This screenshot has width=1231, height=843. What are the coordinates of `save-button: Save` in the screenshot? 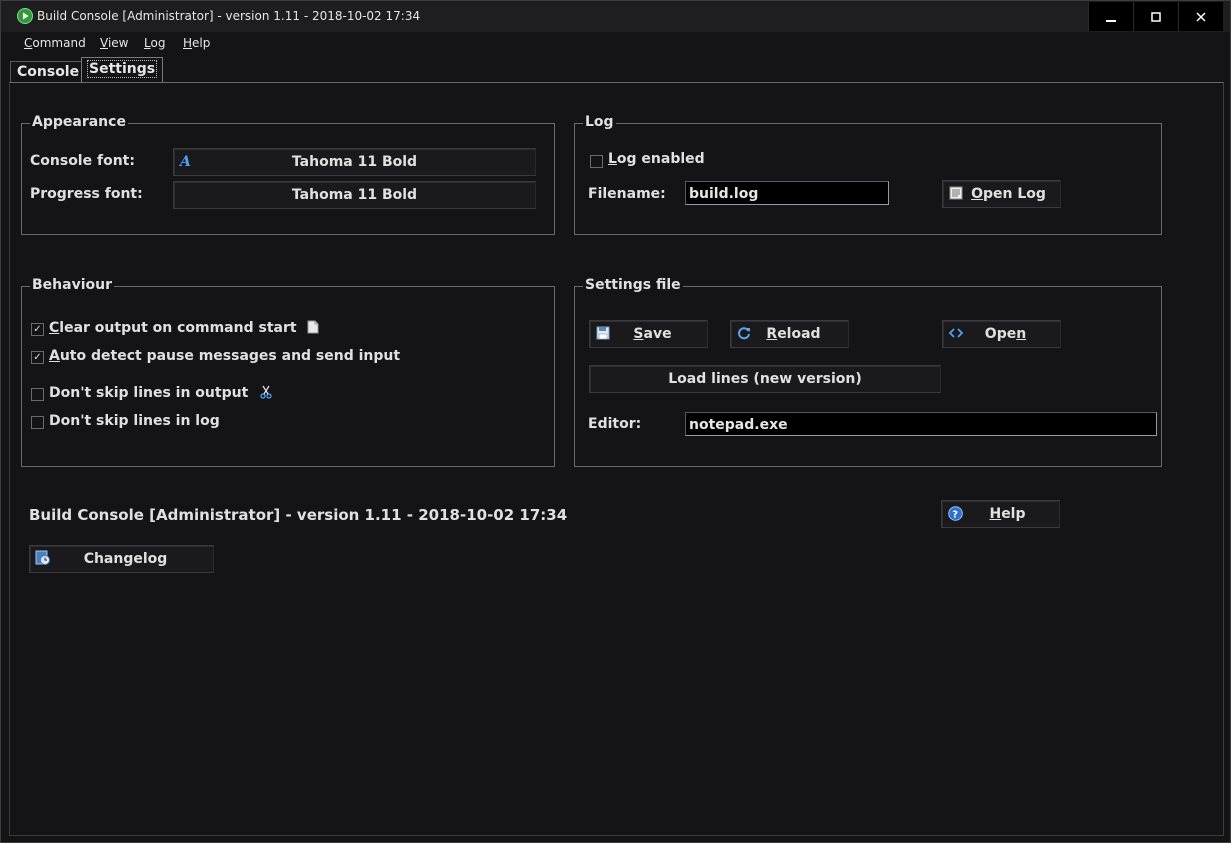 It's located at (648, 334).